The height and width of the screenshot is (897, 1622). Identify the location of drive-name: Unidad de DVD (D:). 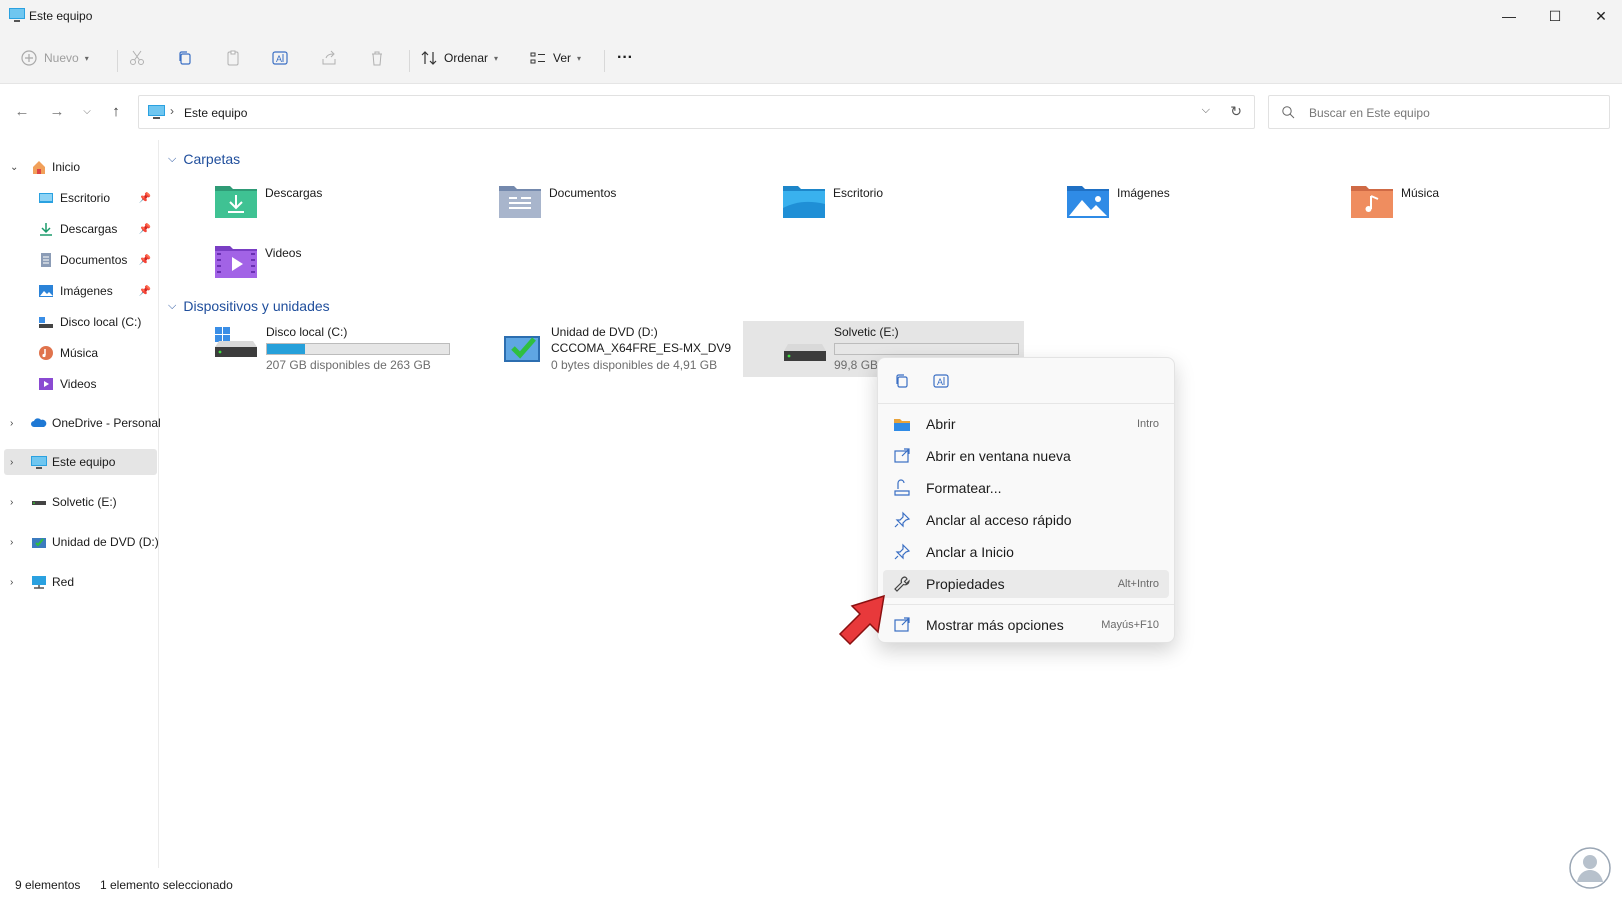
(604, 332).